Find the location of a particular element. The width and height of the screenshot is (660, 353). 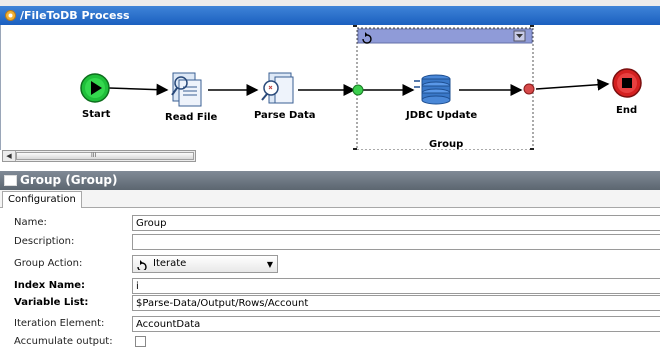

iterate-icon is located at coordinates (142, 265).